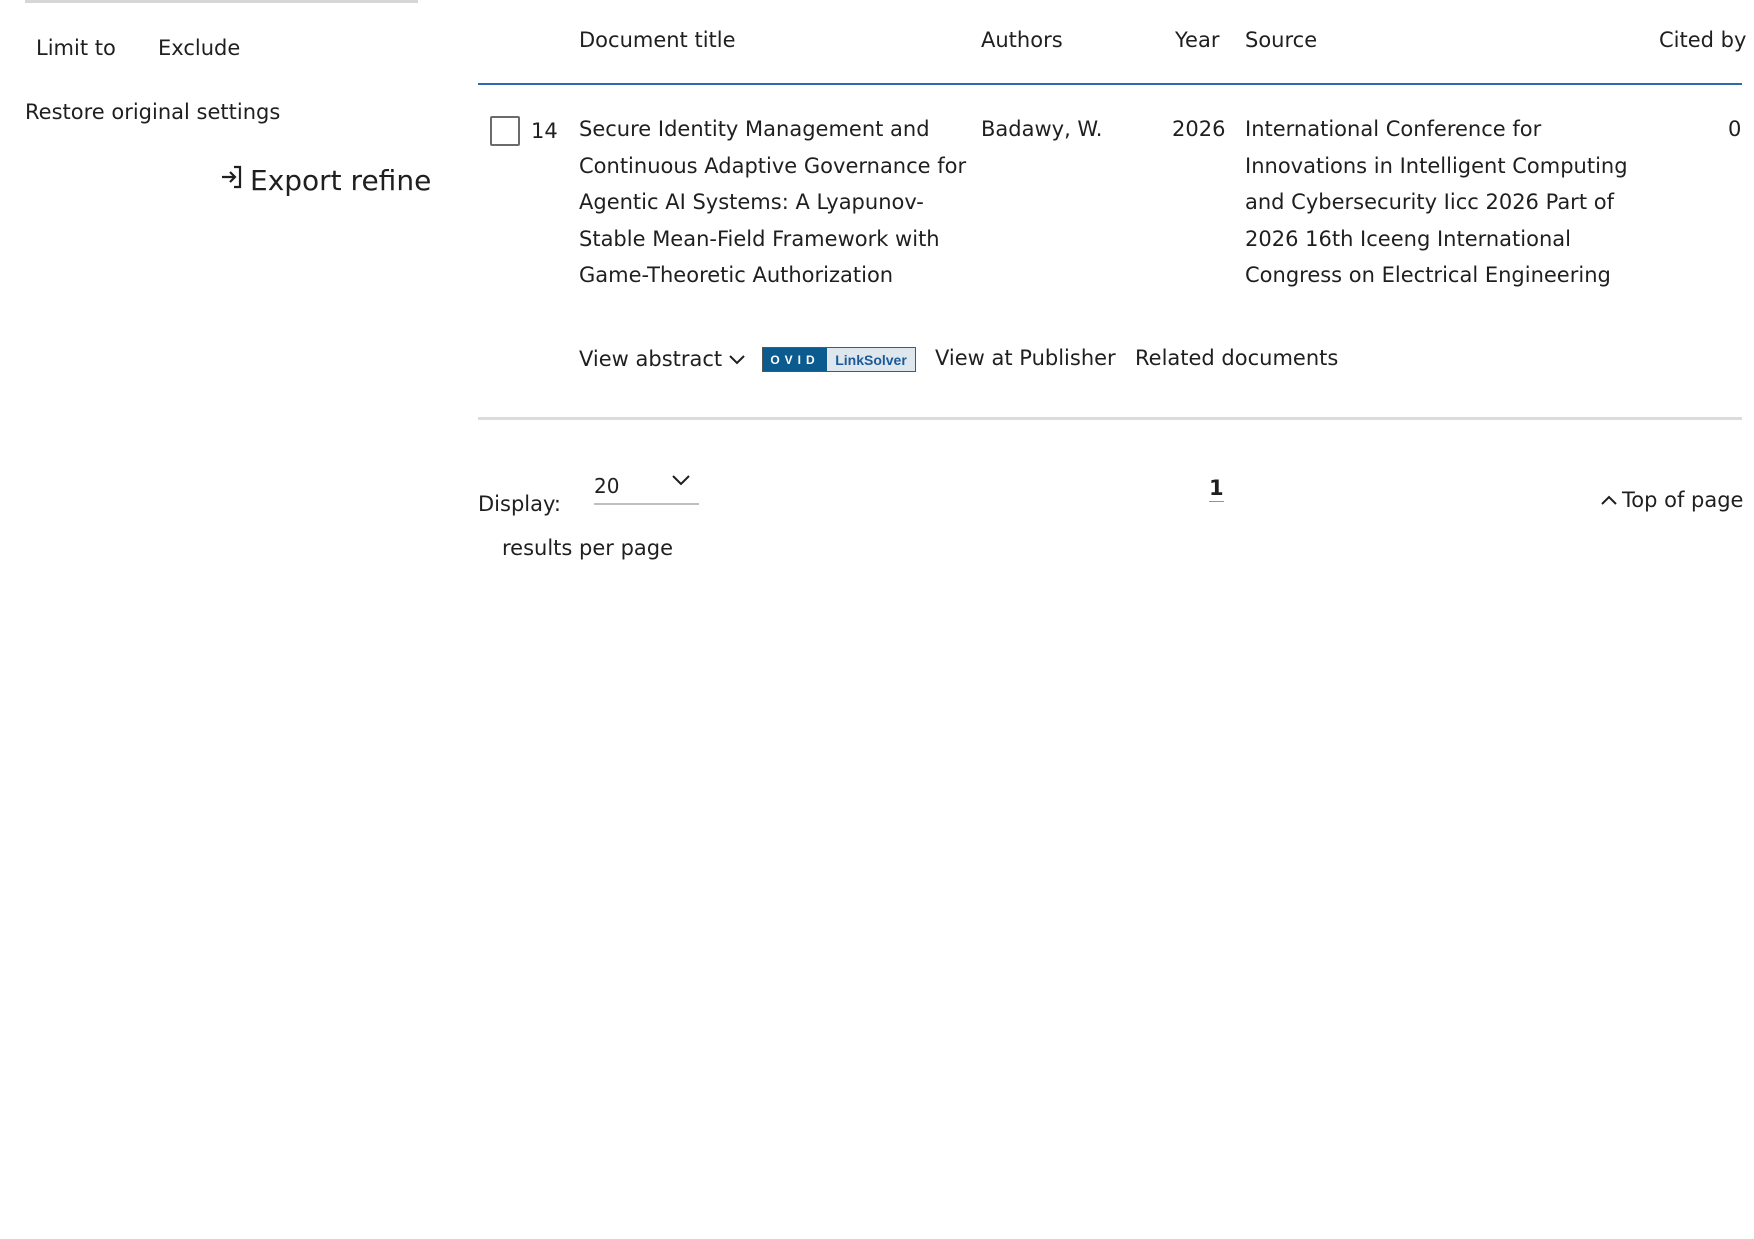 The image size is (1754, 1239). Describe the element at coordinates (1429, 202) in the screenshot. I see `source-line: and Cybersecurity Iicc 2026 Part of` at that location.